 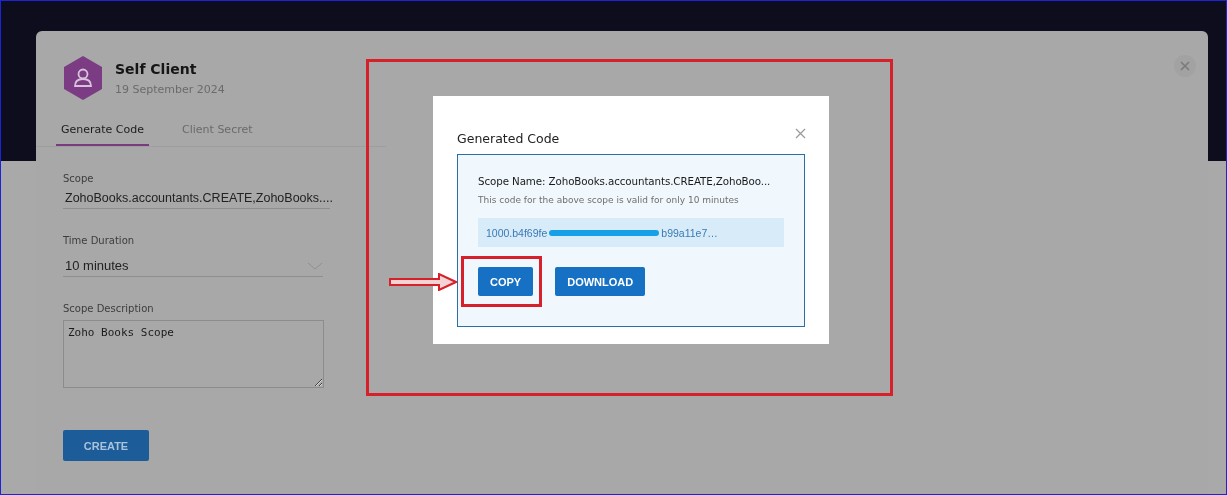 What do you see at coordinates (193, 261) in the screenshot?
I see `duration-dropdown: 10 minutes` at bounding box center [193, 261].